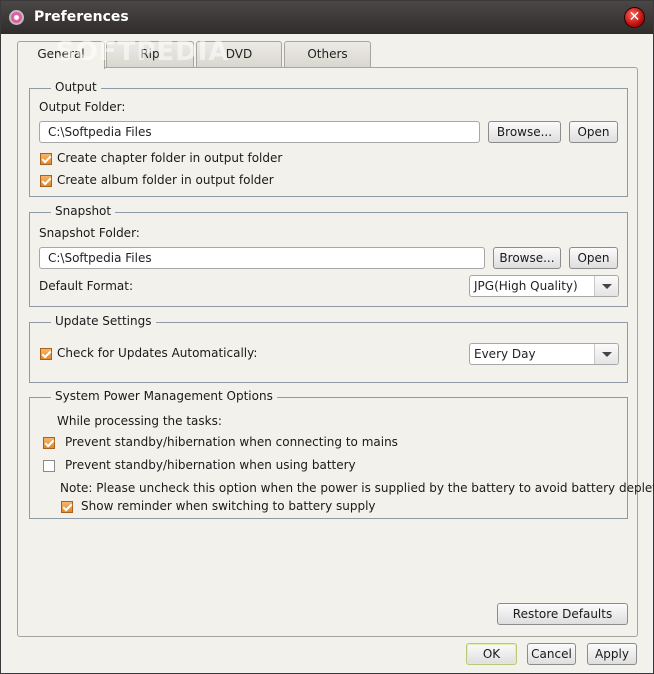 This screenshot has height=674, width=654. What do you see at coordinates (259, 132) in the screenshot?
I see `output-folder-field: C:\Softpedia Files` at bounding box center [259, 132].